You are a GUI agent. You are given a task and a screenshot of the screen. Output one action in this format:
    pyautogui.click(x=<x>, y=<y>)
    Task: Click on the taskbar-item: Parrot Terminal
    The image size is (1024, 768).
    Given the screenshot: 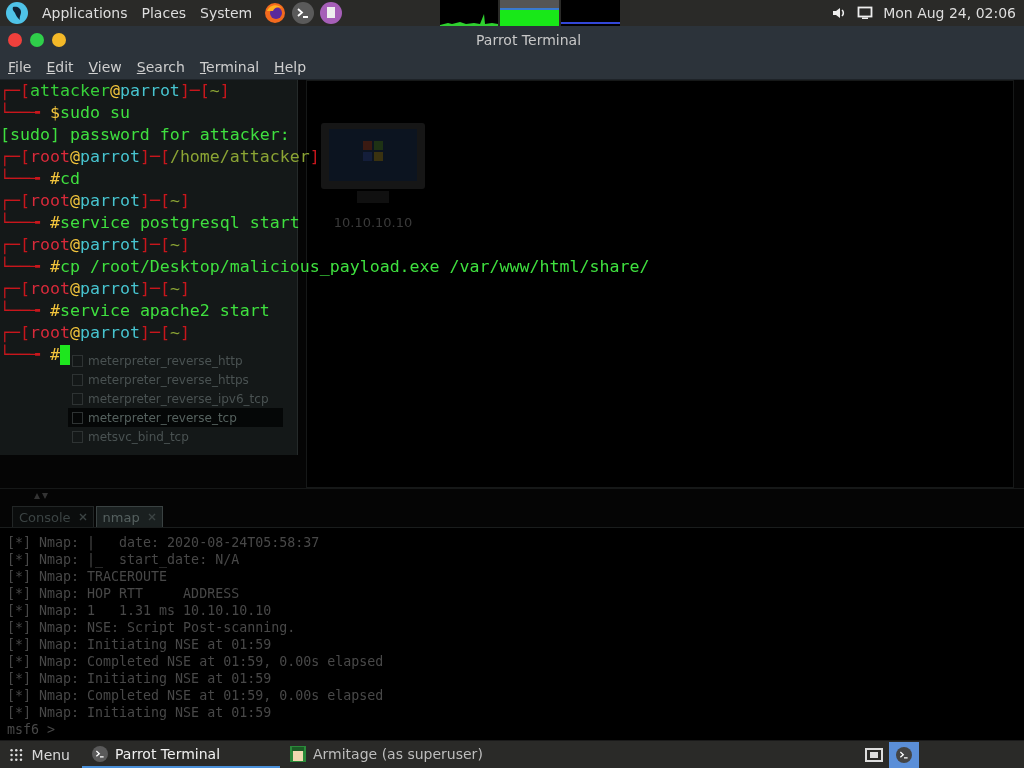 What is the action you would take?
    pyautogui.click(x=181, y=754)
    